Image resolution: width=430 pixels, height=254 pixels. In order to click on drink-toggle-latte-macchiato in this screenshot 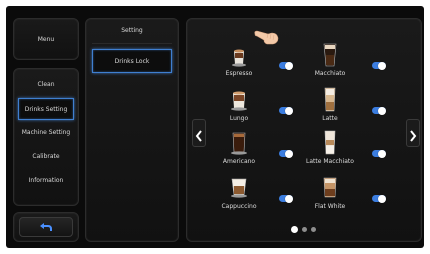, I will do `click(379, 153)`.